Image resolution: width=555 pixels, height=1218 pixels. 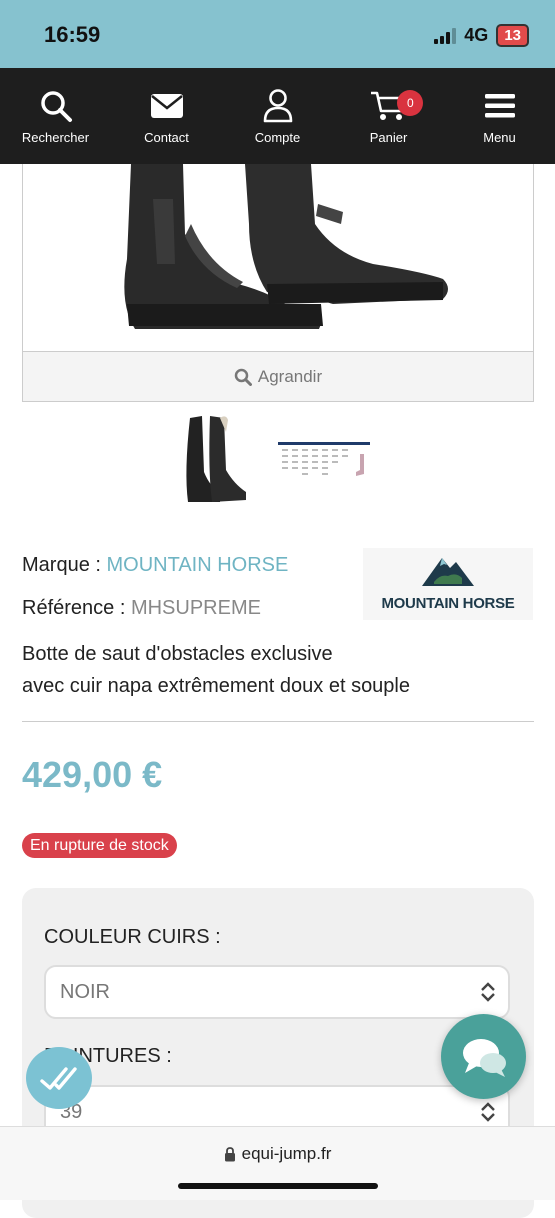 I want to click on brand-label: Marque :, so click(x=61, y=565).